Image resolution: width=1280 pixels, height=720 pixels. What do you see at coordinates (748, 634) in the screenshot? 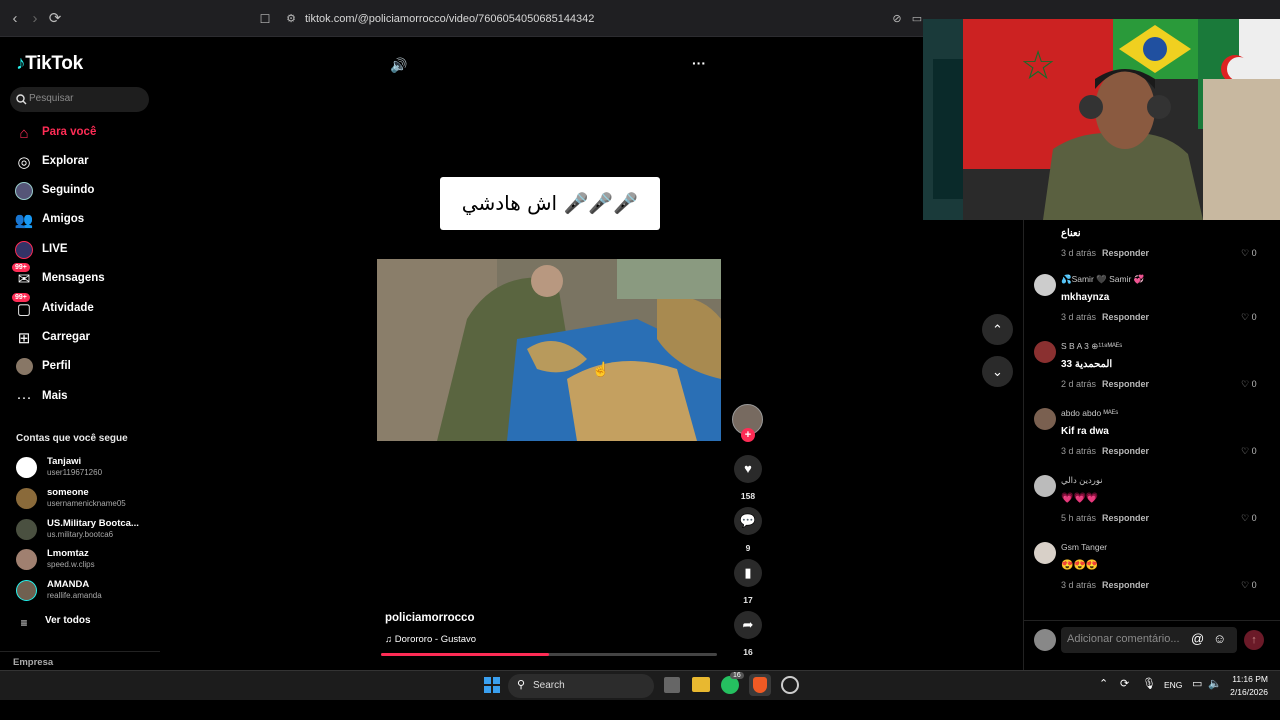
I see `share-button: ➦ 16` at bounding box center [748, 634].